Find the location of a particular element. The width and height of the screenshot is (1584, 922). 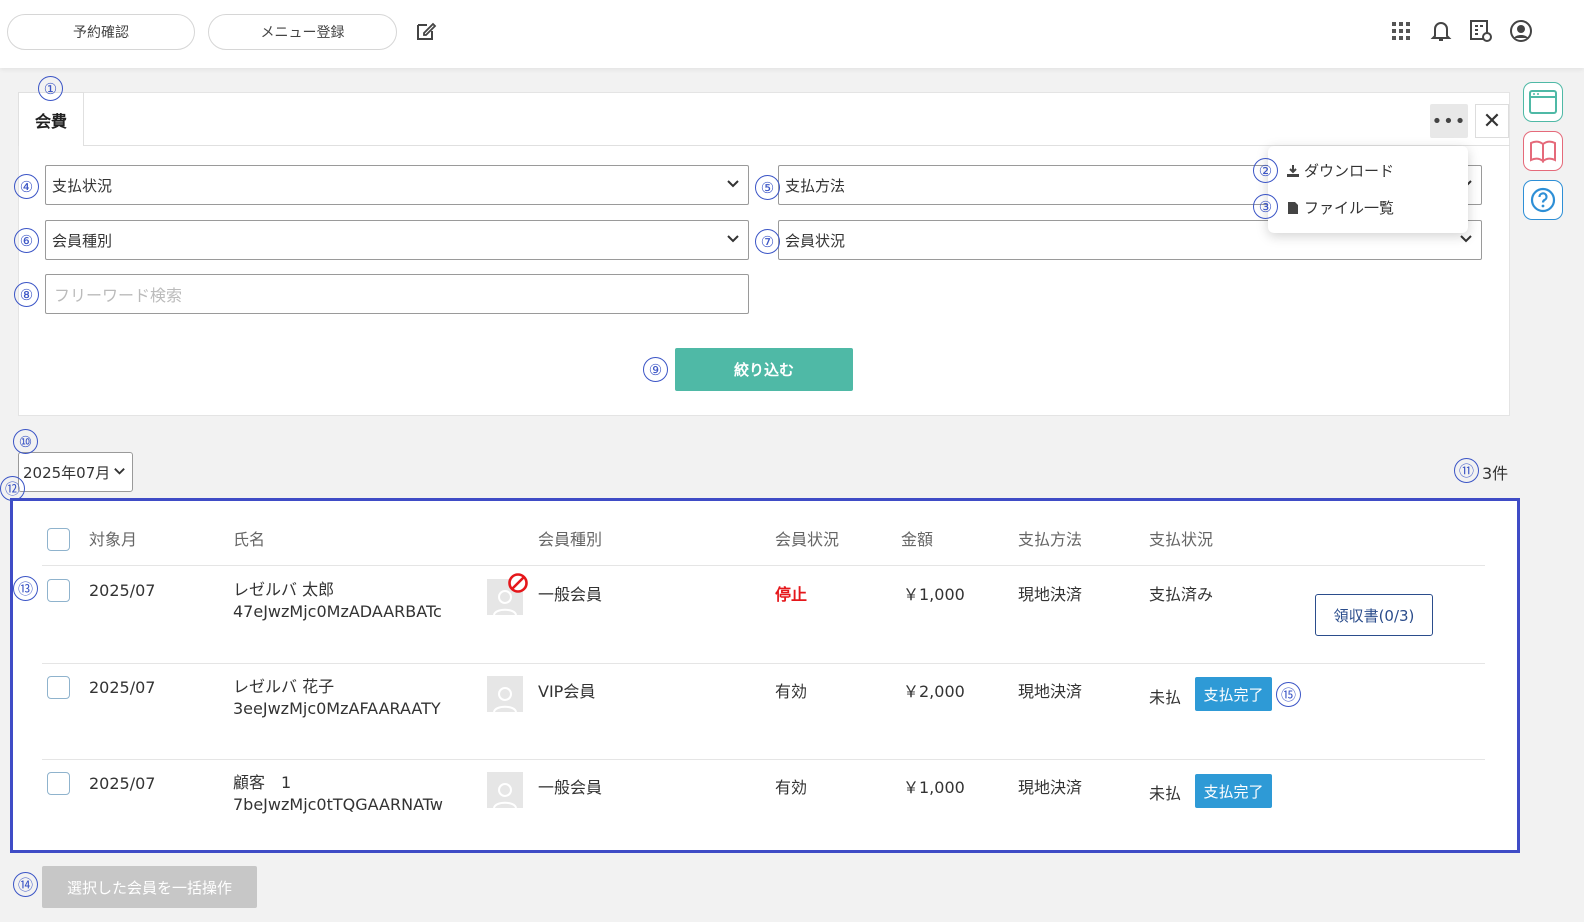

top-bar: 予約確認 メニュー登録 is located at coordinates (792, 34).